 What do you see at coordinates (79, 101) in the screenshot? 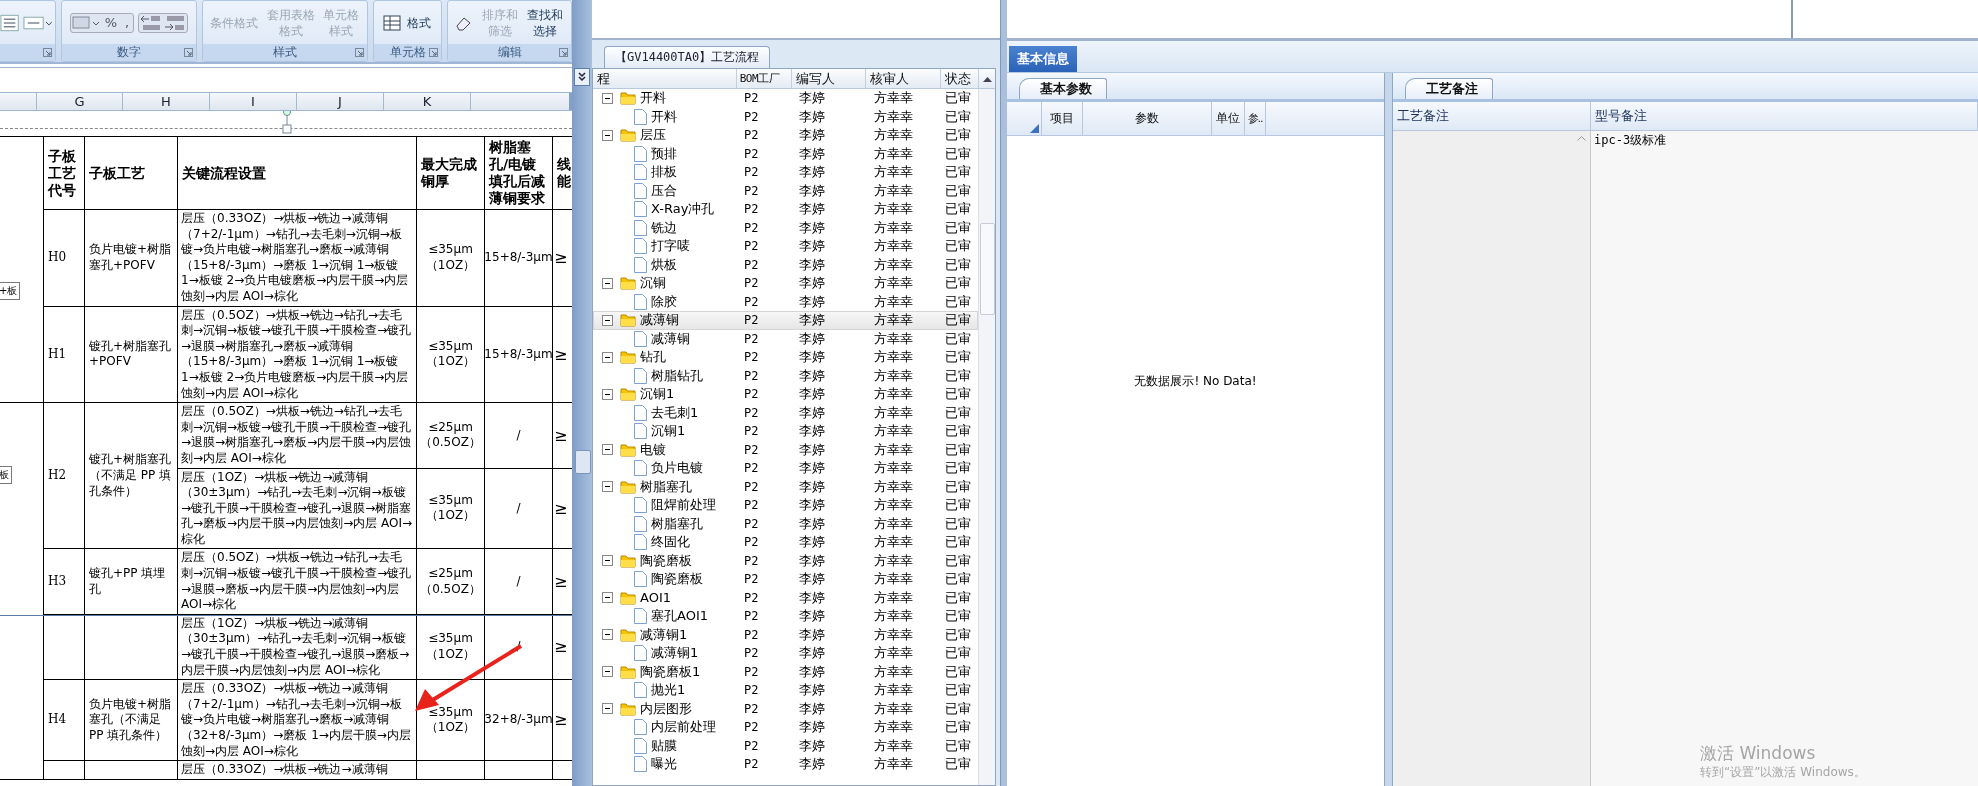
I see `column-letter: G` at bounding box center [79, 101].